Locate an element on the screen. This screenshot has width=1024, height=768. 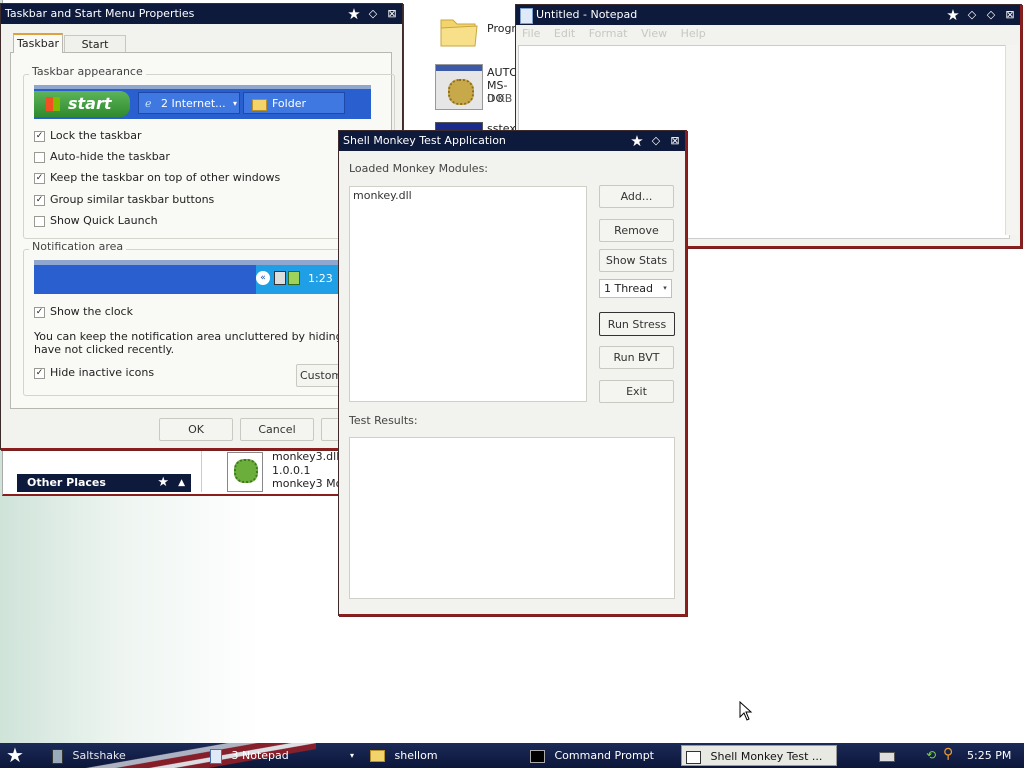
notepad-menubar: File Edit Format View Help is located at coordinates (768, 34).